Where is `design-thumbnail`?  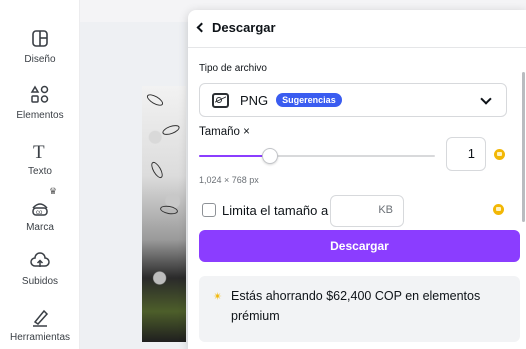 design-thumbnail is located at coordinates (164, 214).